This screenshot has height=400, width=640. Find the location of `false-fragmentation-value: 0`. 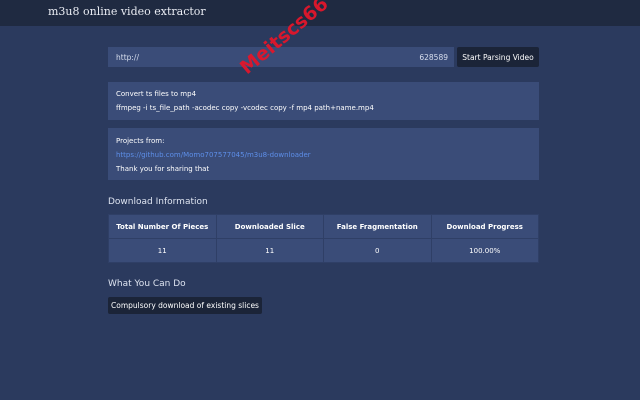

false-fragmentation-value: 0 is located at coordinates (377, 250).